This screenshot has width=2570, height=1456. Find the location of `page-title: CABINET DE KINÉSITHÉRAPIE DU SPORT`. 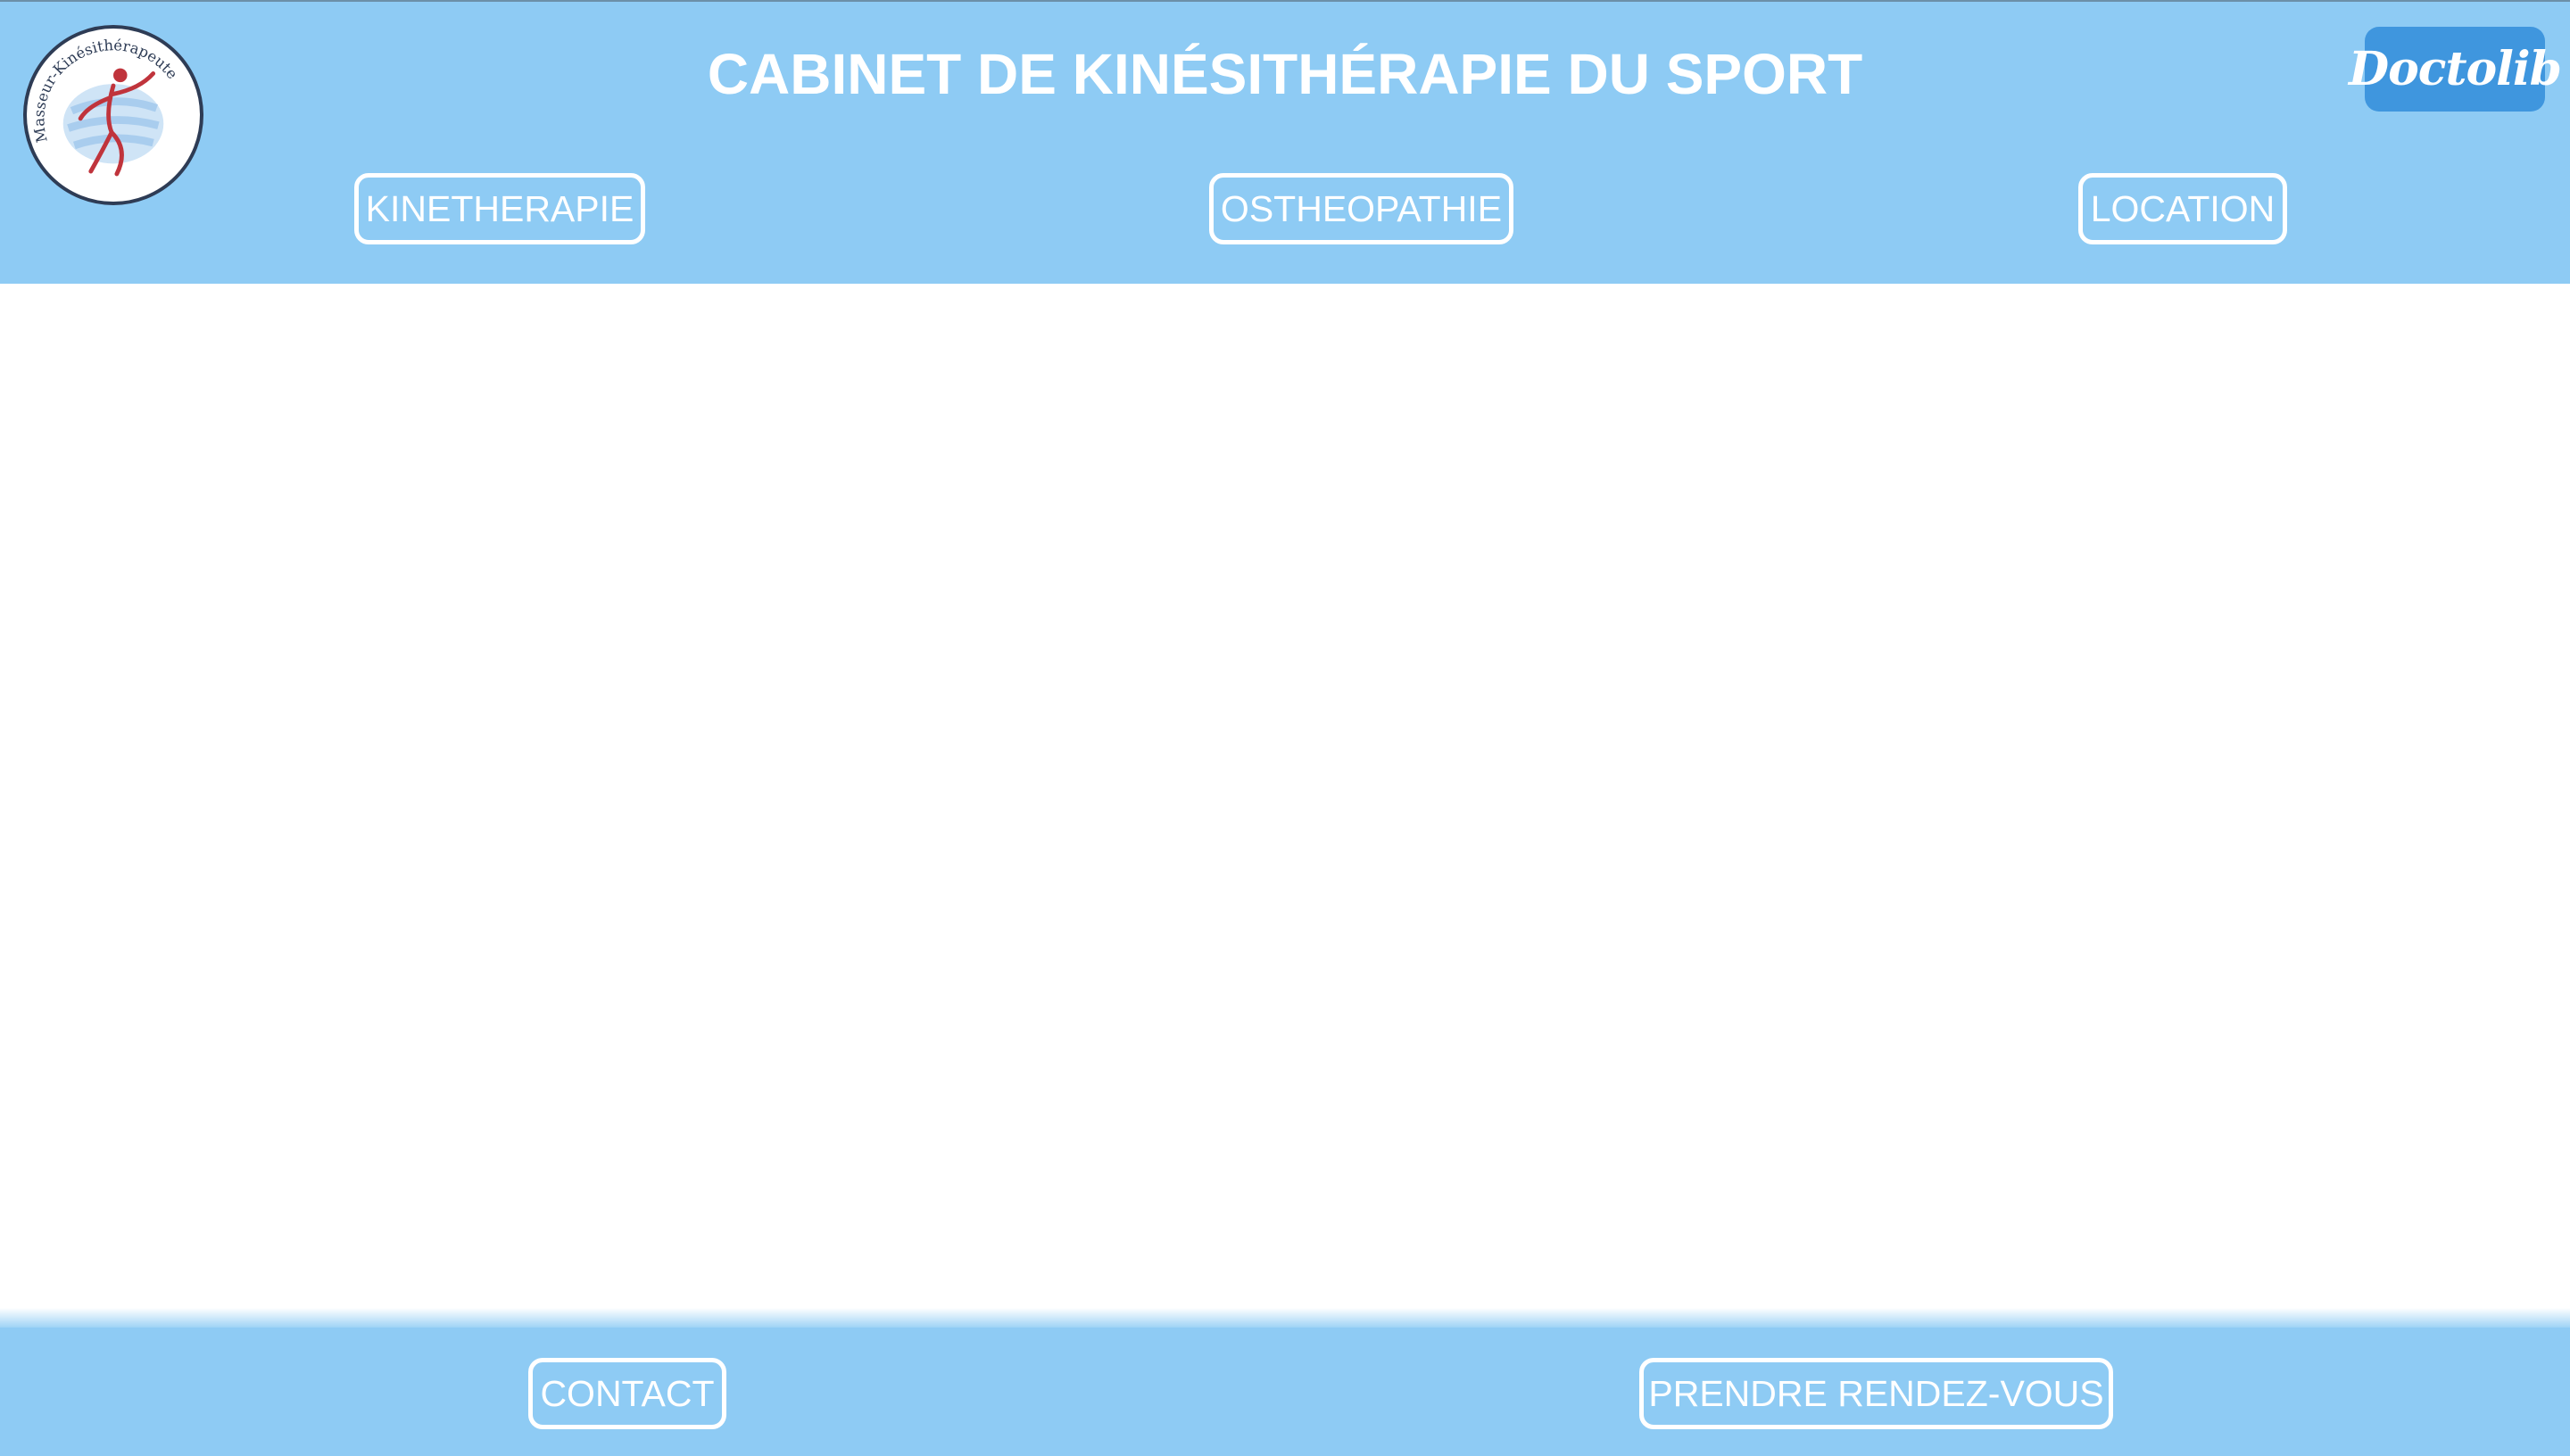

page-title: CABINET DE KINÉSITHÉRAPIE DU SPORT is located at coordinates (1285, 74).